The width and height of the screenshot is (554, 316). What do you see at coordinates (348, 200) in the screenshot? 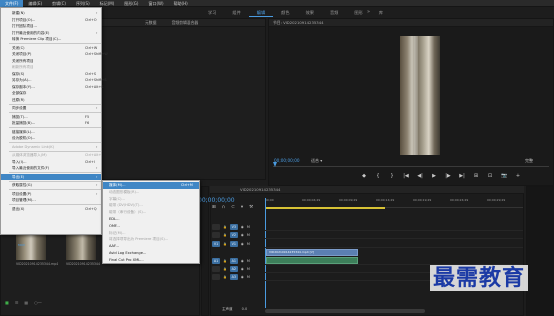
I see `timeline-tick-label: 00;00;09;29` at bounding box center [348, 200].